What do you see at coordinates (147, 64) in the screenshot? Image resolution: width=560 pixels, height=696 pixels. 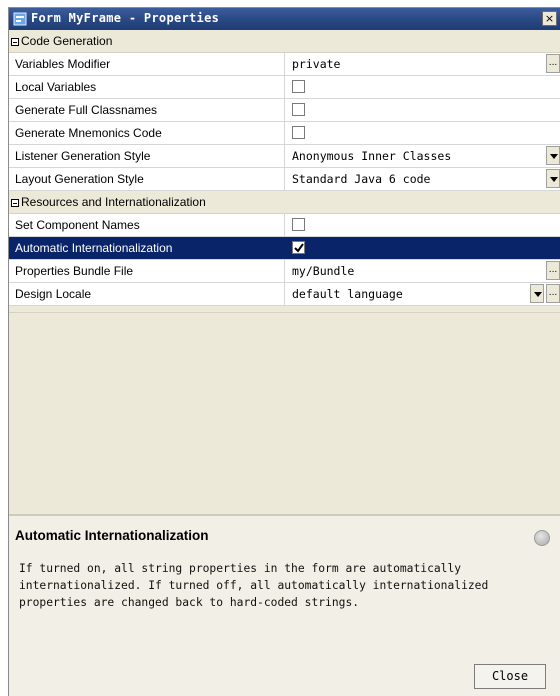 I see `property-name: Variables Modifier` at bounding box center [147, 64].